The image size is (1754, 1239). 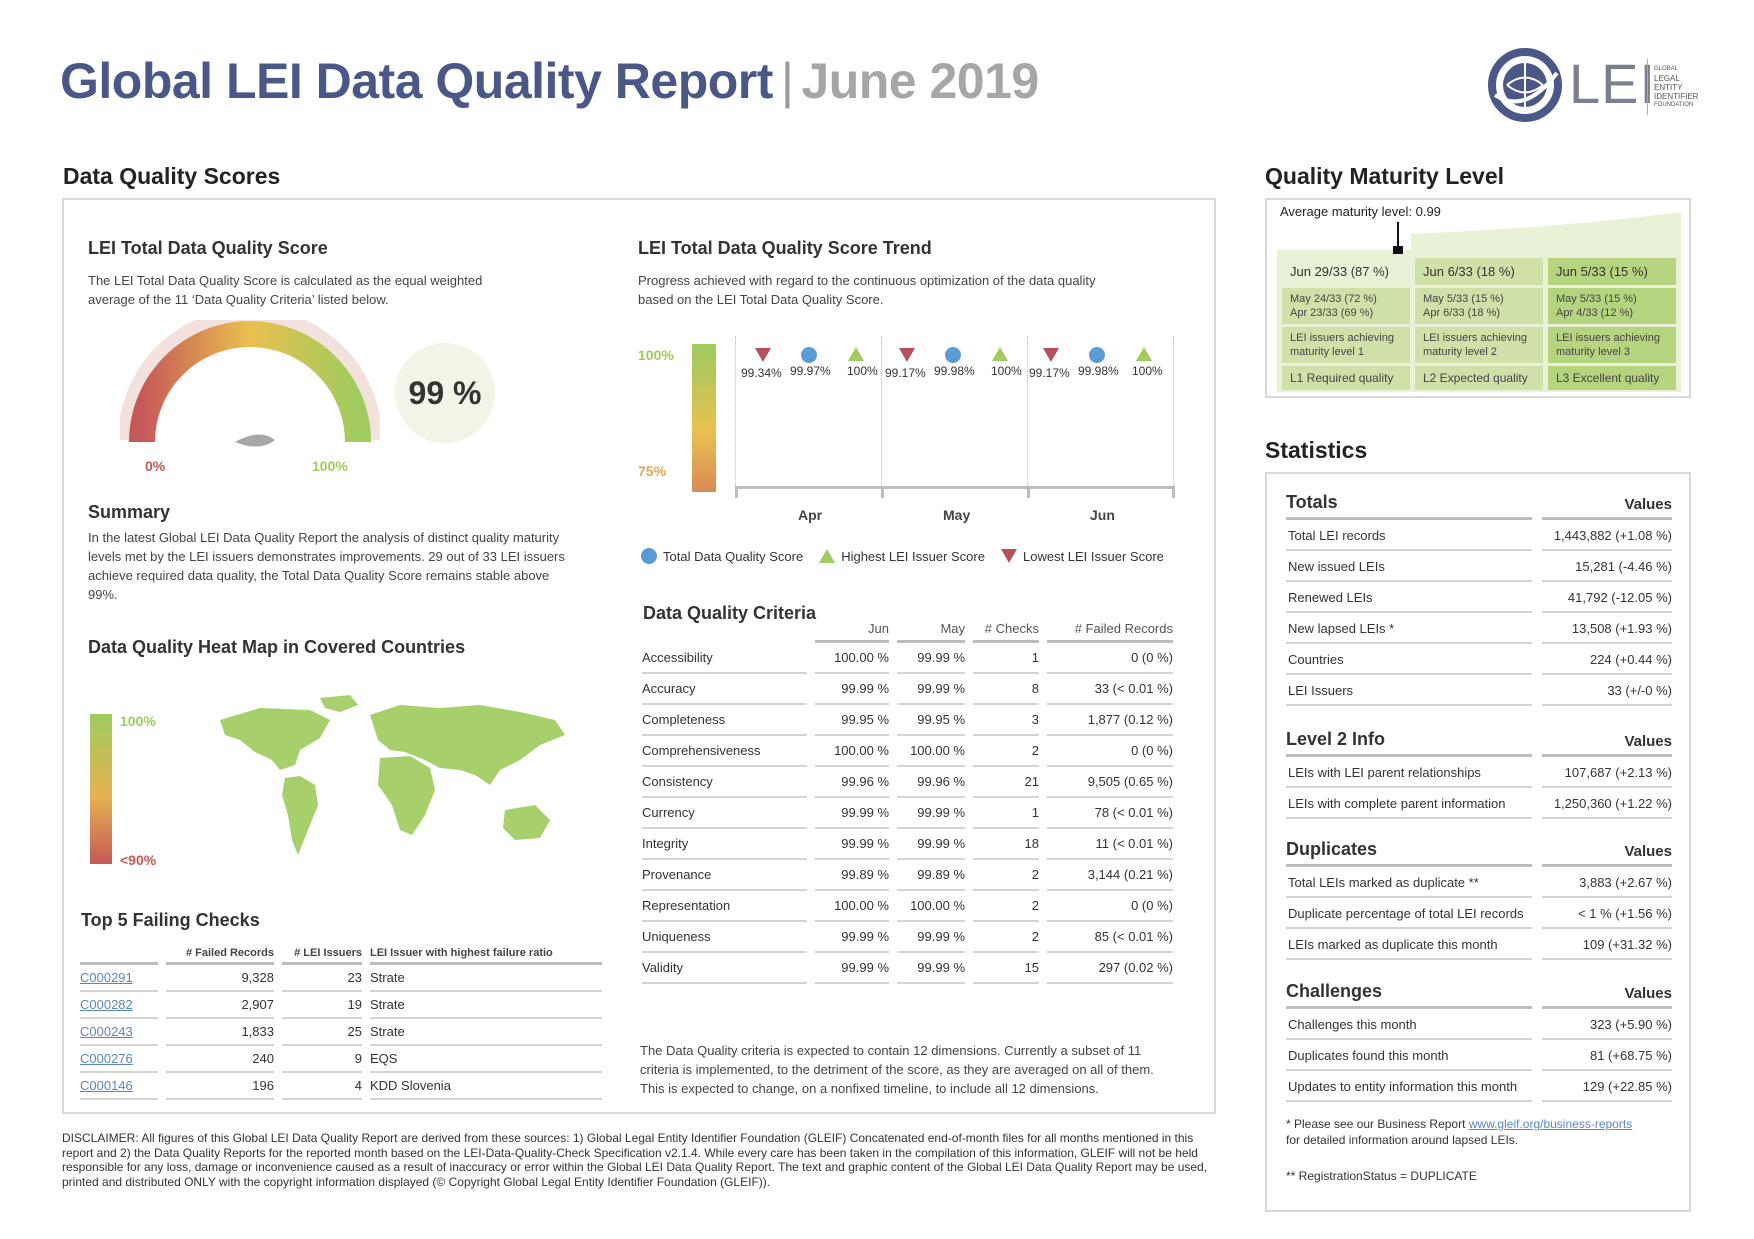 What do you see at coordinates (1360, 211) in the screenshot?
I see `maturity-average: Average maturity level: 0.99` at bounding box center [1360, 211].